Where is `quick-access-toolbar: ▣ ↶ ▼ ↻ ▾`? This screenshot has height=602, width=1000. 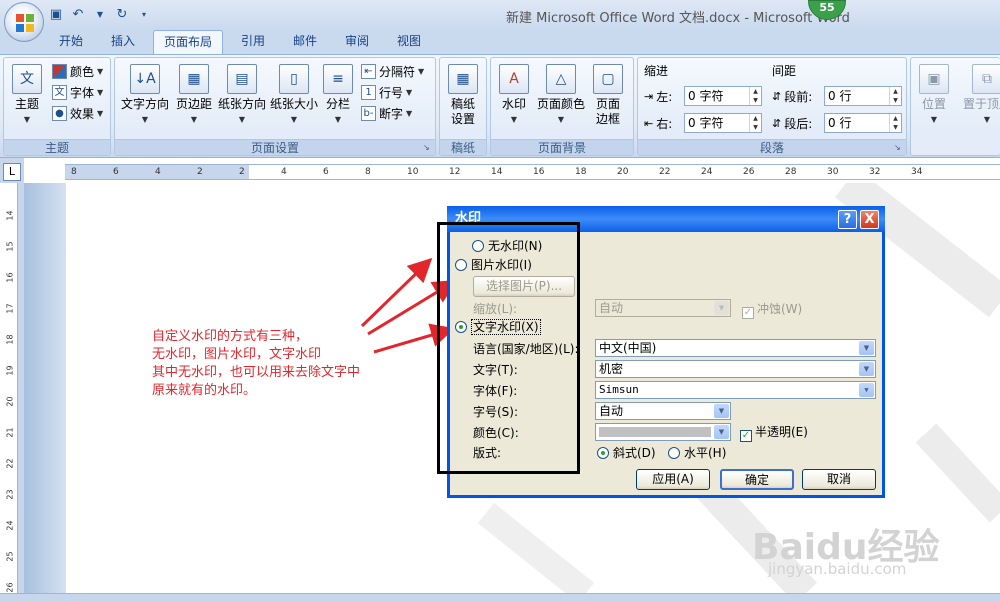
quick-access-toolbar: ▣ ↶ ▼ ↻ ▾ is located at coordinates (100, 15).